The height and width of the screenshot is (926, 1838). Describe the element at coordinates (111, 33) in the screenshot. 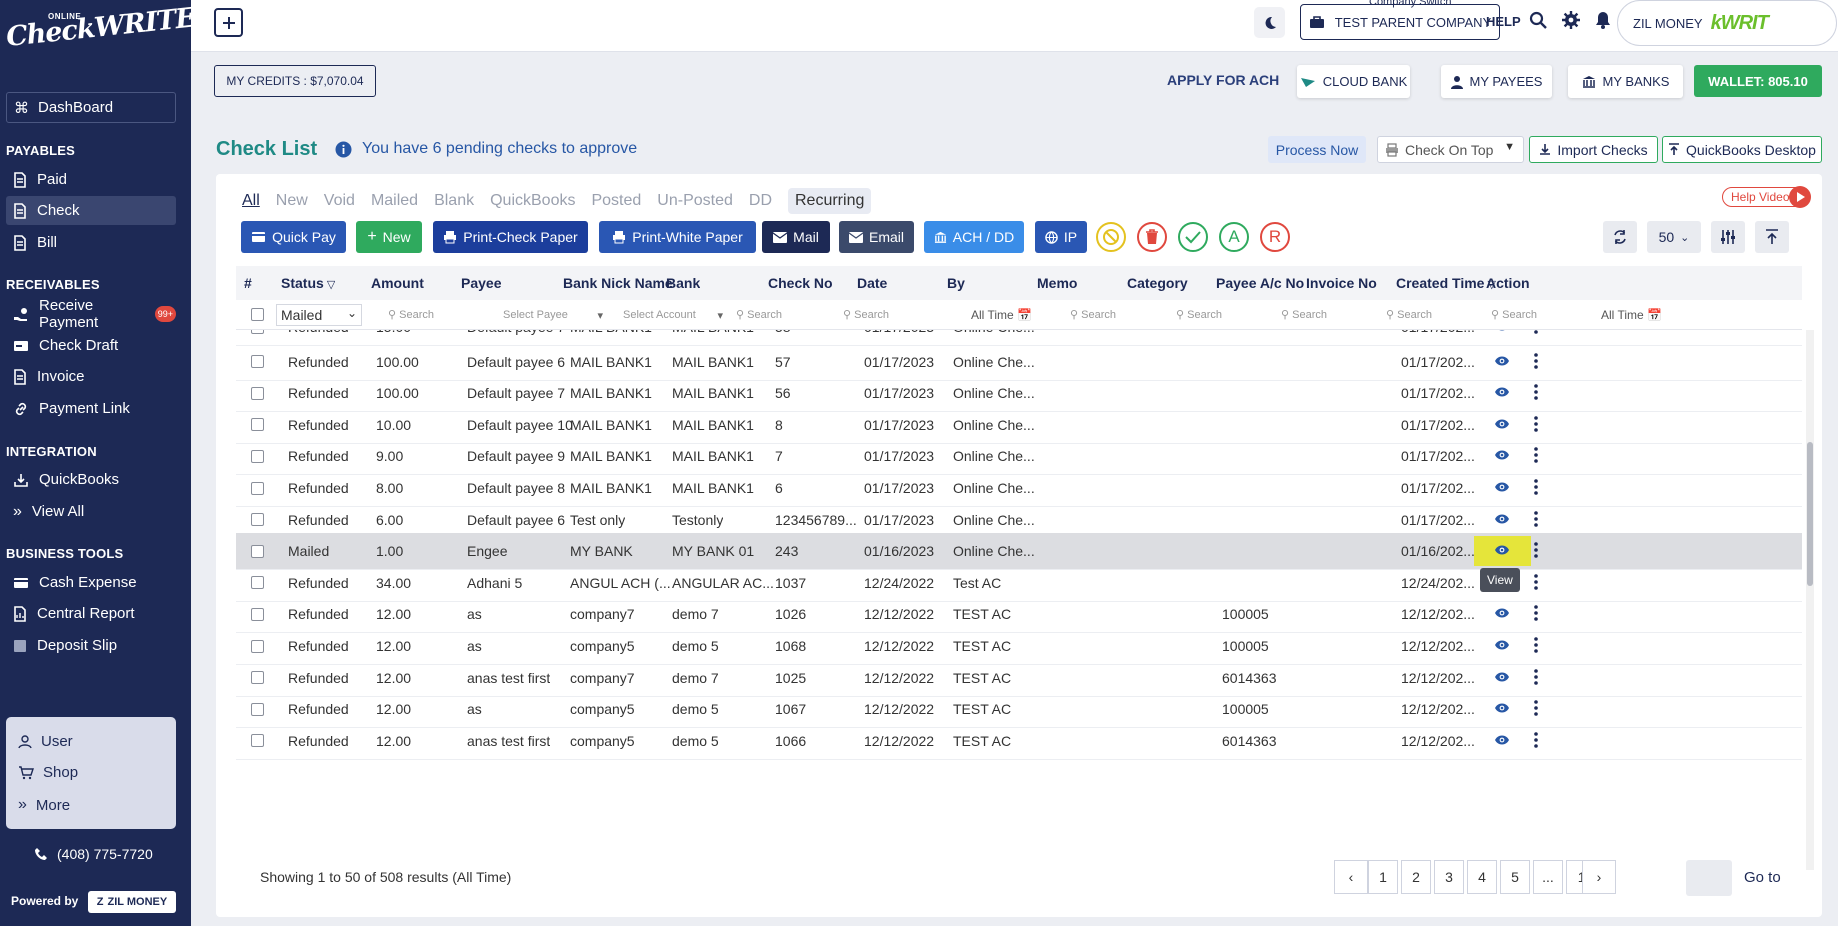

I see `checkwriter-logo: ONLINE CheckWRITER` at that location.